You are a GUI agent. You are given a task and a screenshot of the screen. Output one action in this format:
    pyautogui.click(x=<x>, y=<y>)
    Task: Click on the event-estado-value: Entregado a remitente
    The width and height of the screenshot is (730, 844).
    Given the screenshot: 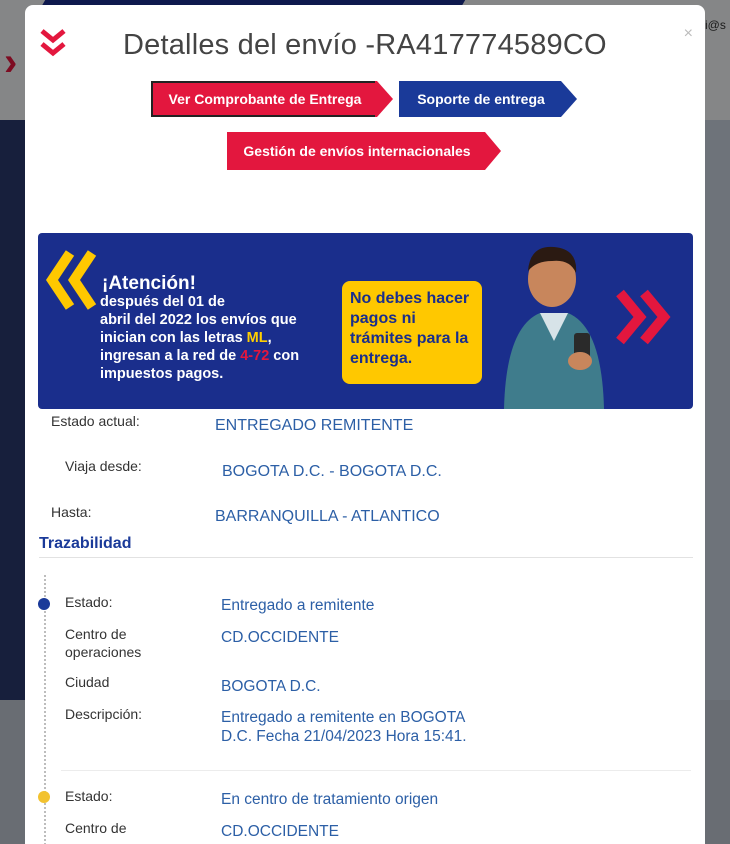 What is the action you would take?
    pyautogui.click(x=298, y=605)
    